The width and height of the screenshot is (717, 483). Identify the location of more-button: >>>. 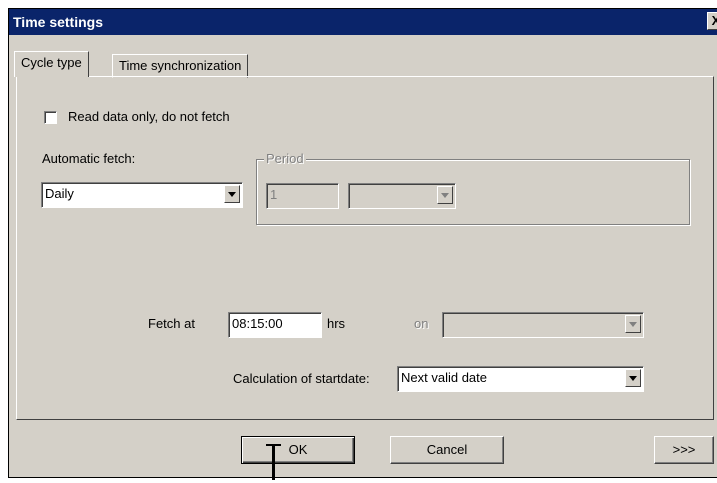
(684, 450).